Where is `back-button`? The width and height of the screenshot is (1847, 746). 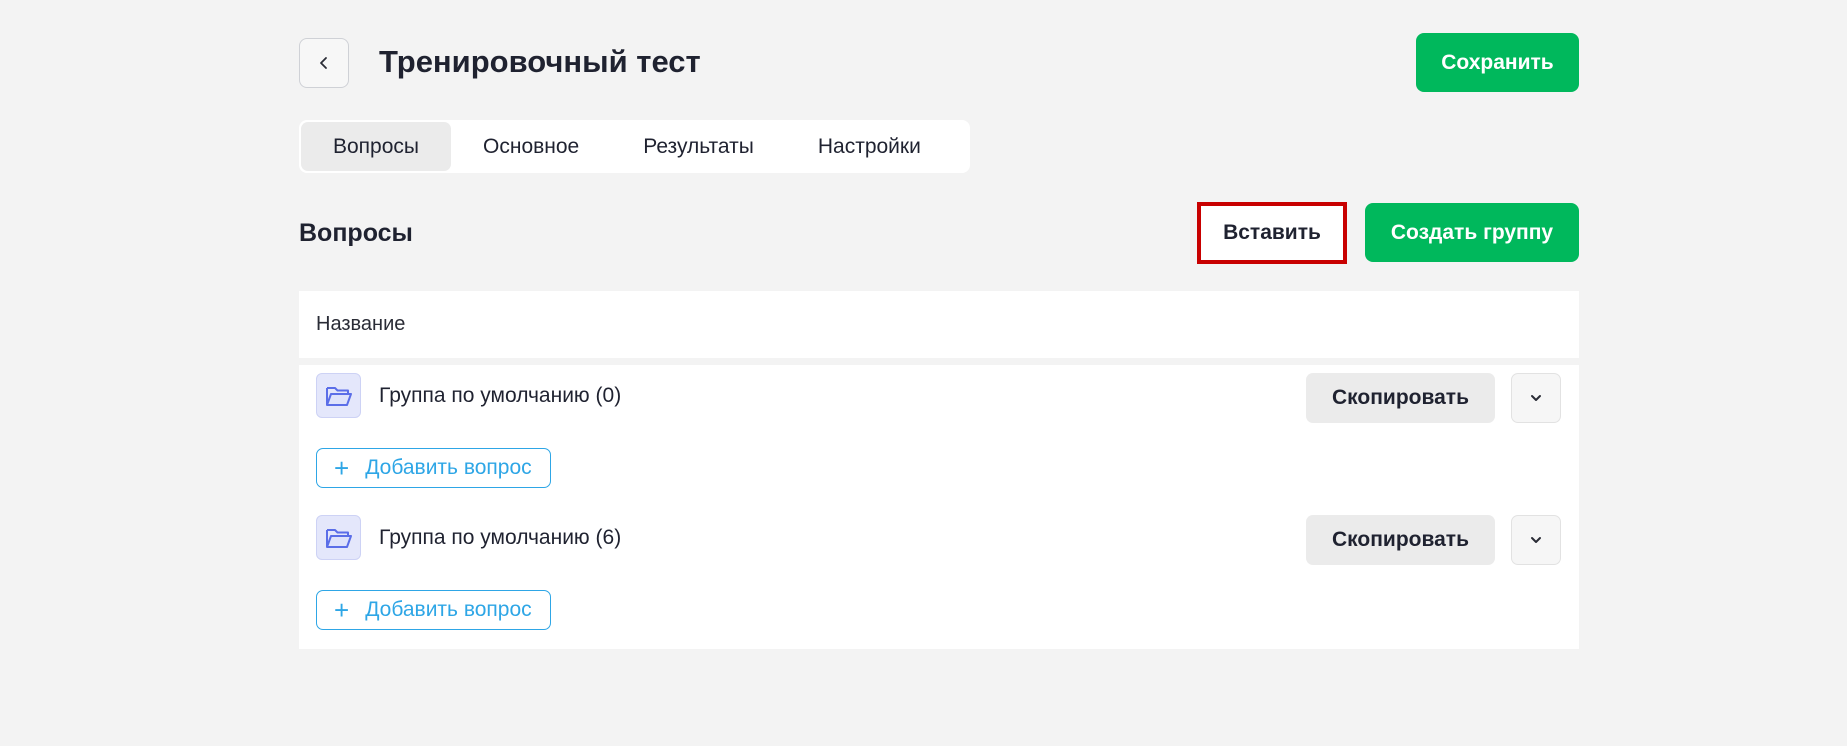
back-button is located at coordinates (324, 63).